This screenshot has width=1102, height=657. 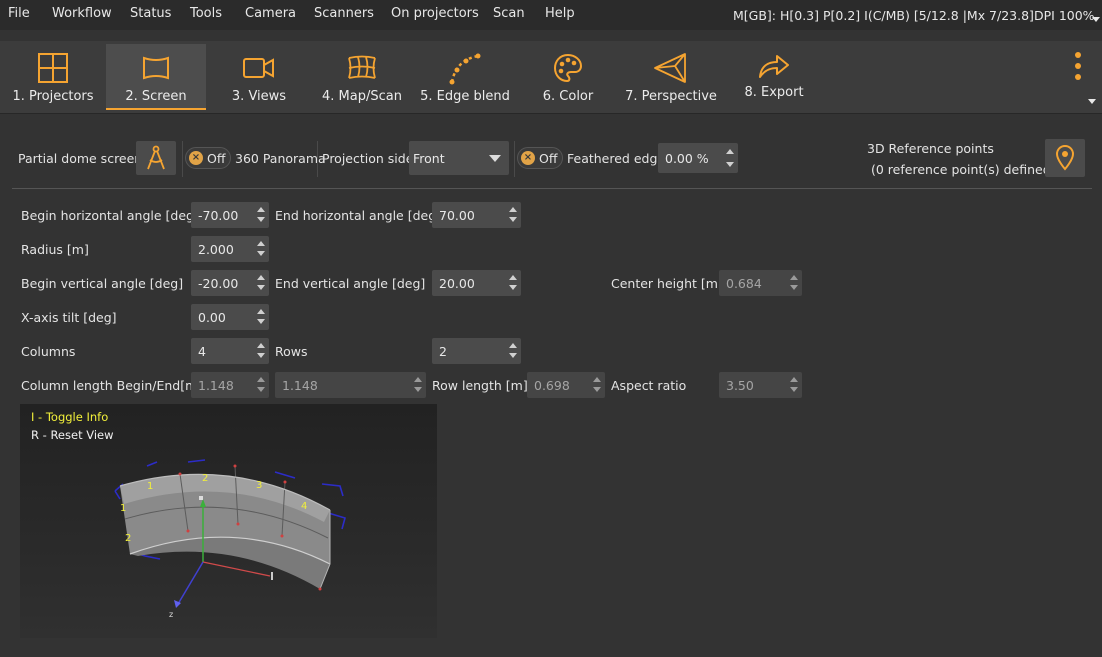 I want to click on menu-scan: Scan, so click(x=509, y=13).